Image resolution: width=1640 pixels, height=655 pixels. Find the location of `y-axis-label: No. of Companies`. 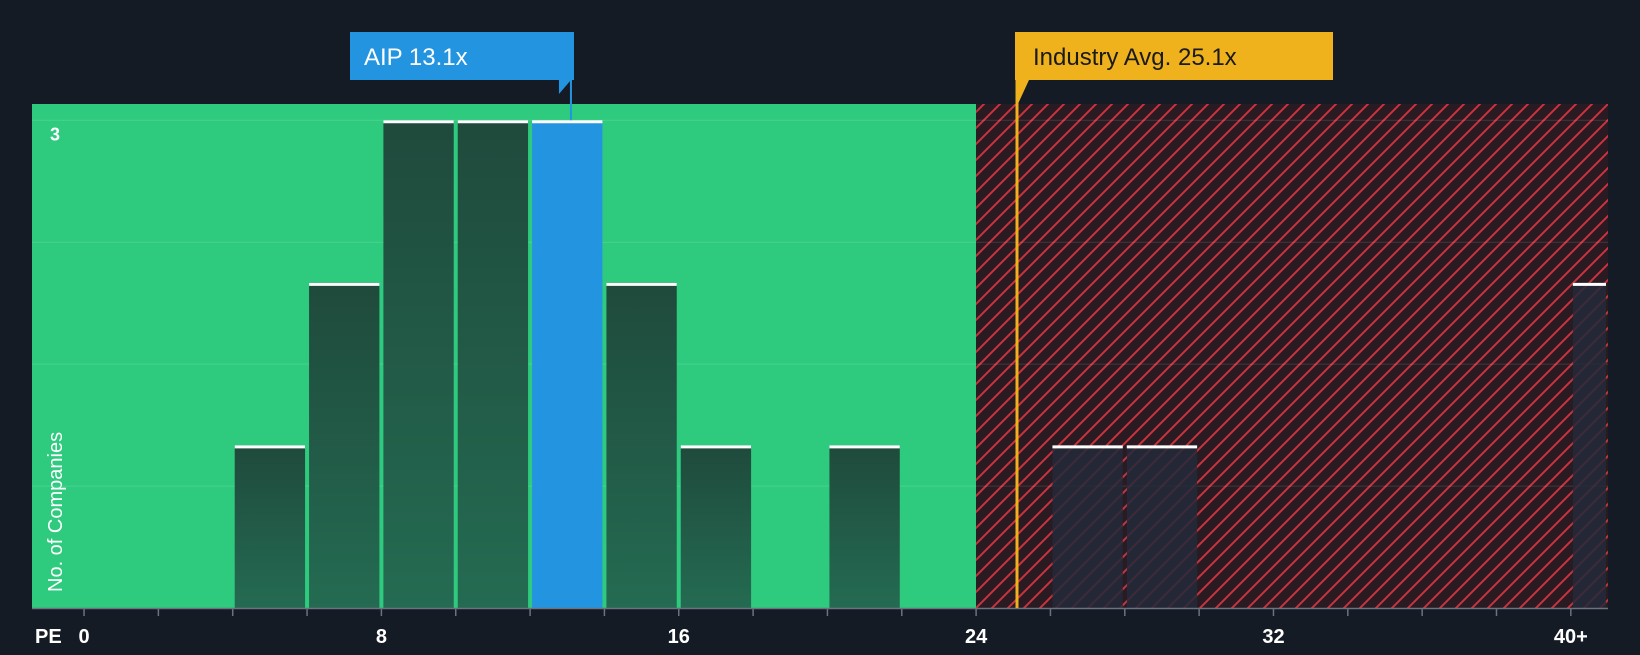

y-axis-label: No. of Companies is located at coordinates (56, 512).